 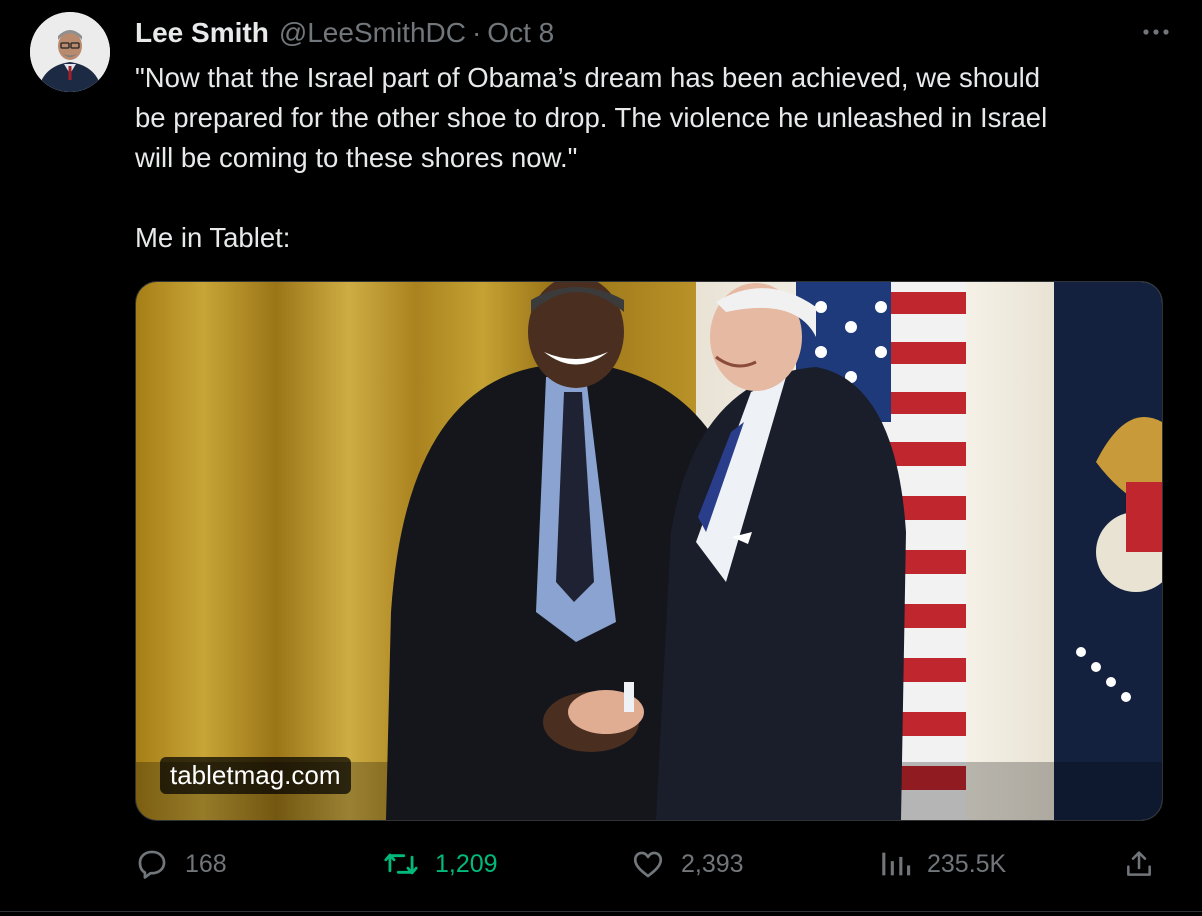 What do you see at coordinates (152, 864) in the screenshot?
I see `reply-icon` at bounding box center [152, 864].